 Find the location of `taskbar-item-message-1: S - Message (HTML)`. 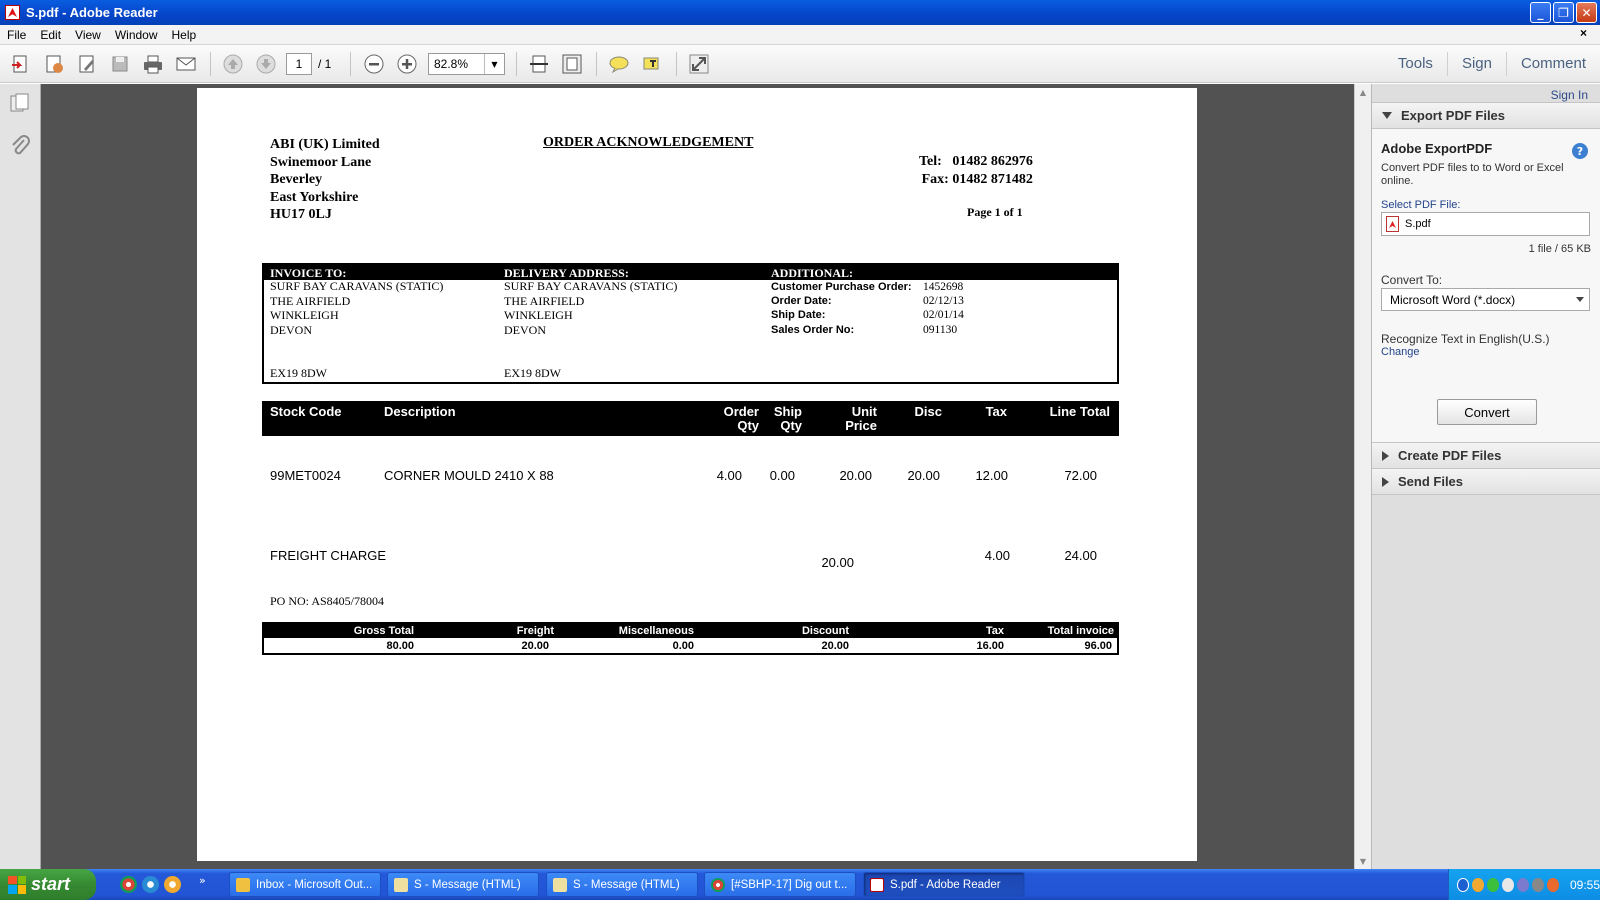

taskbar-item-message-1: S - Message (HTML) is located at coordinates (463, 884).